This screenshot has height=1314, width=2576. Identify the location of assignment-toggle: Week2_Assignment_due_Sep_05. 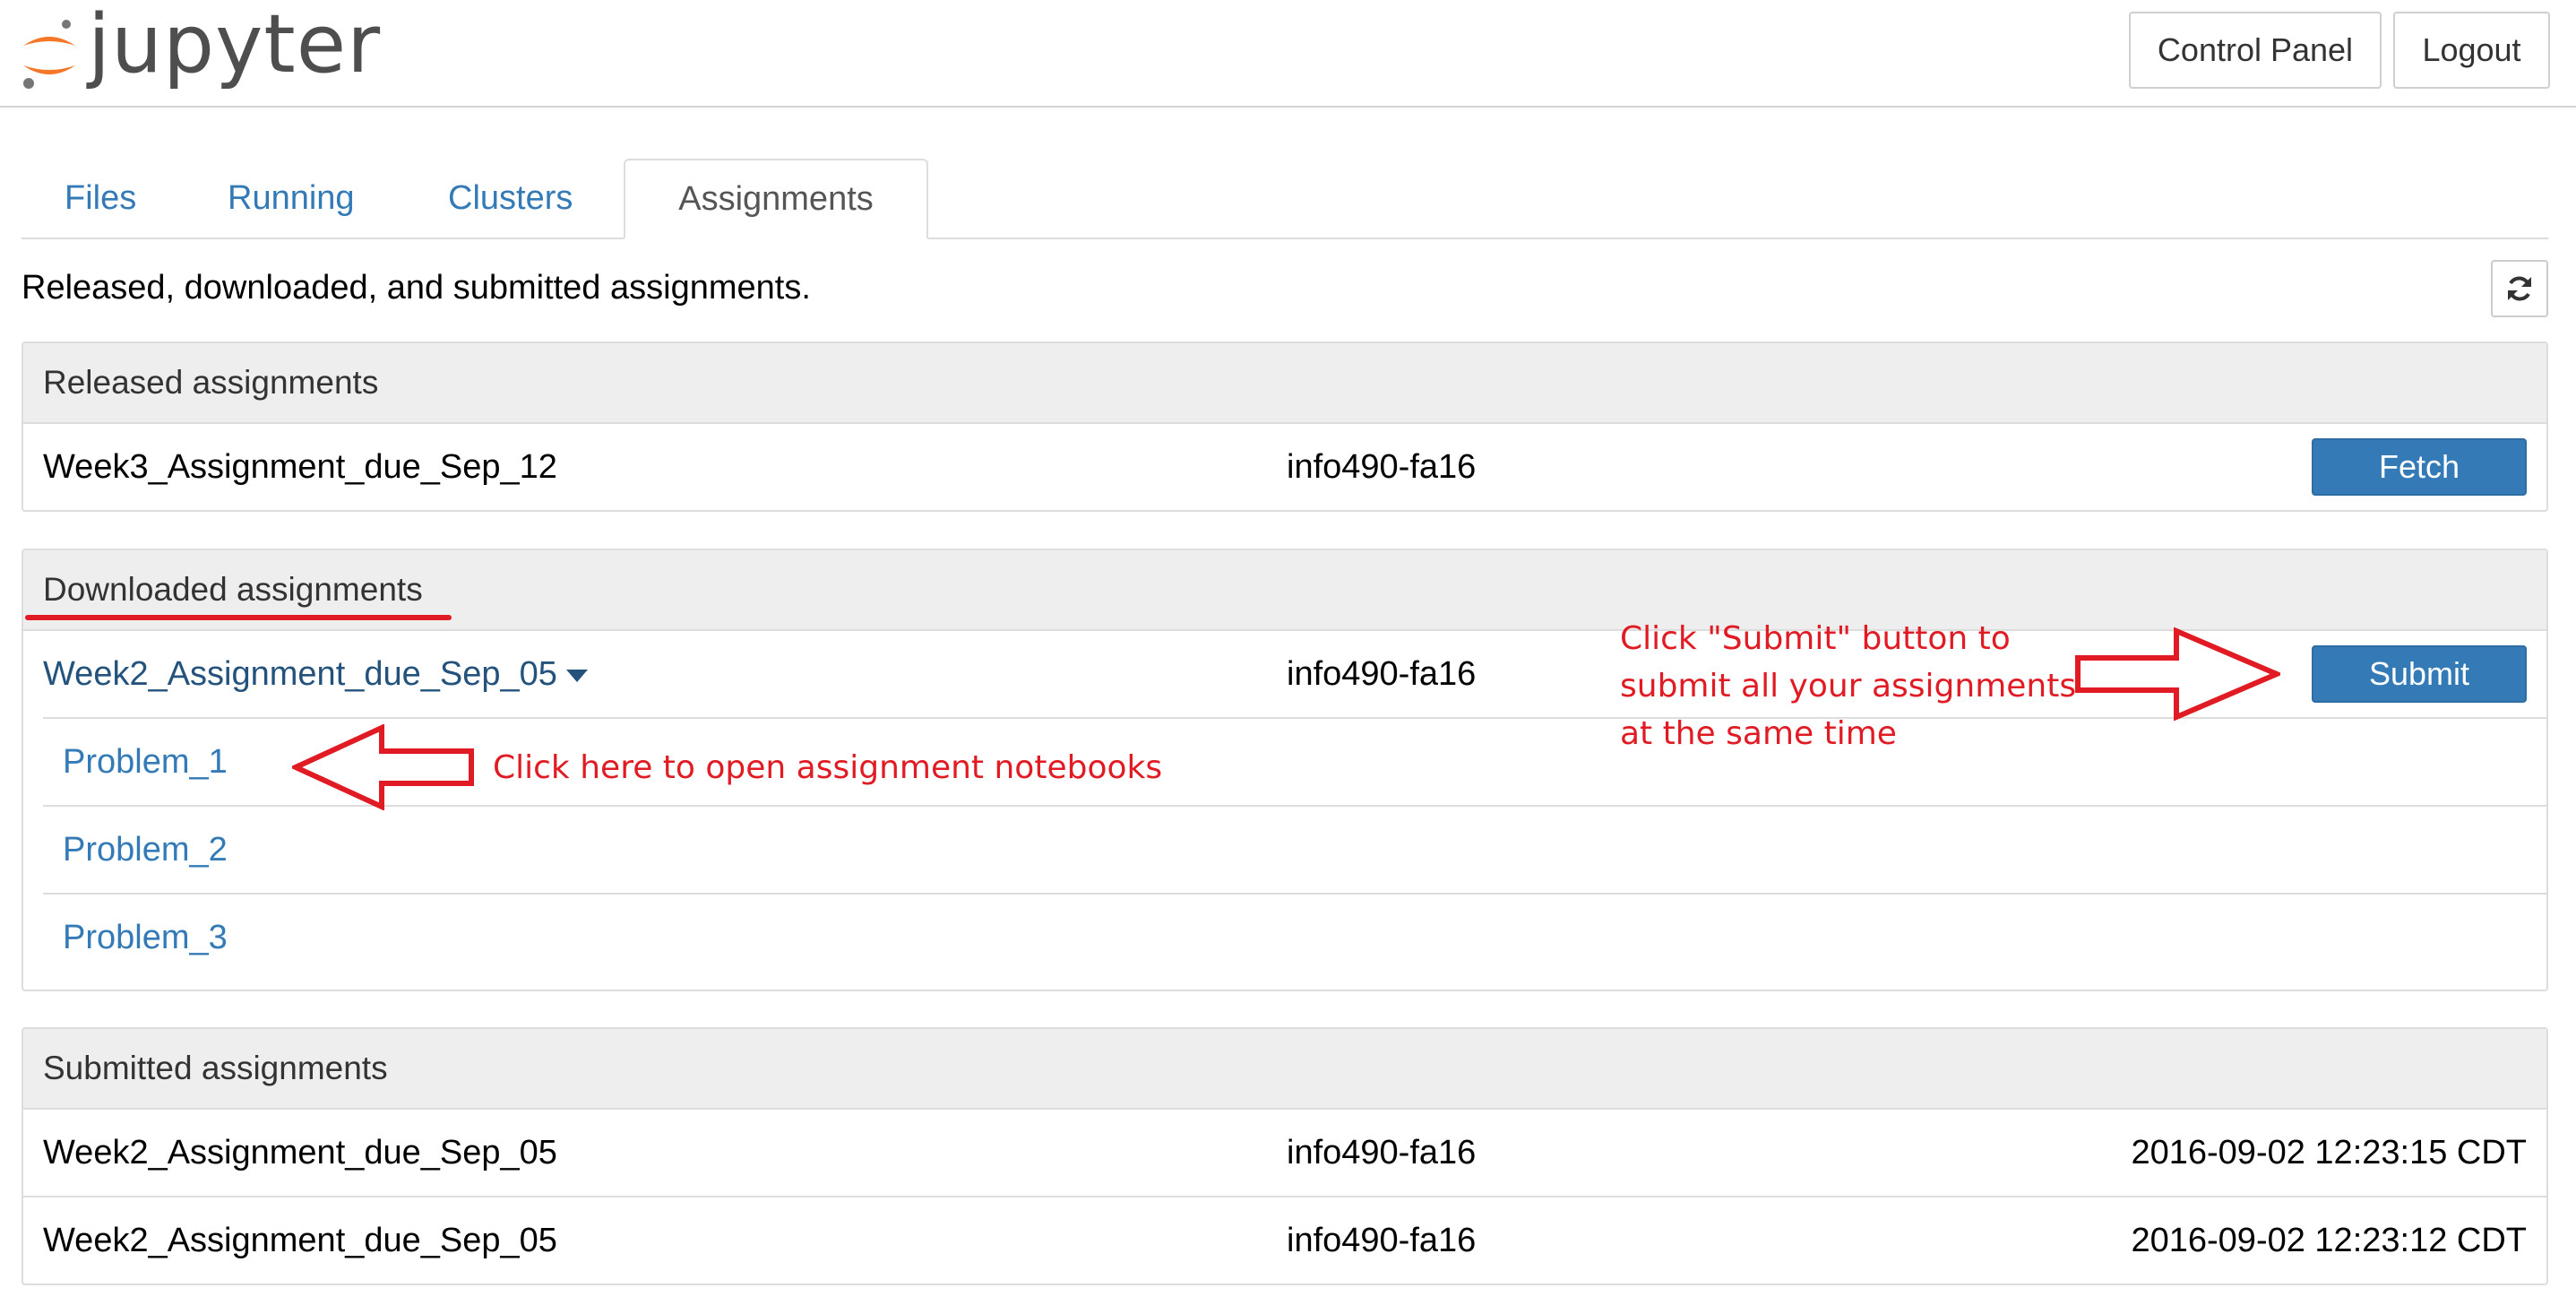
(315, 674).